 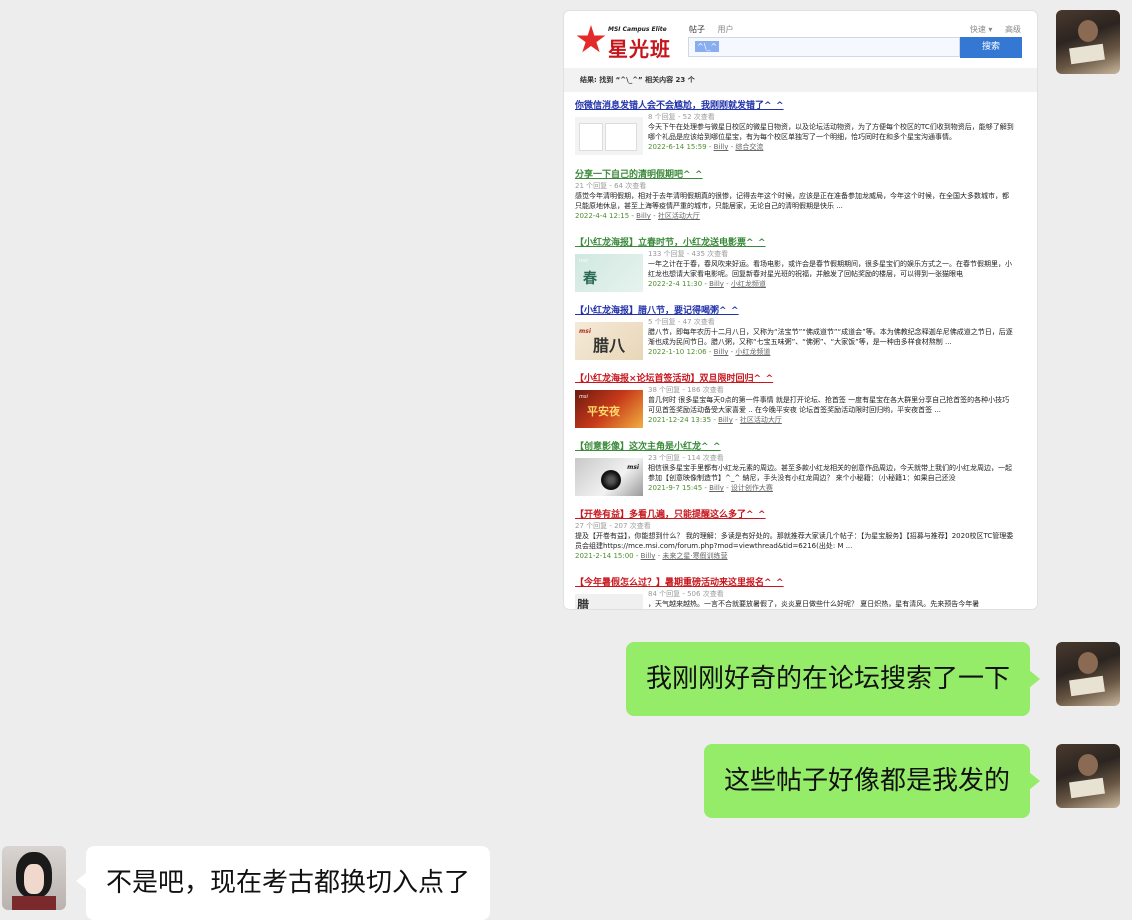 I want to click on message-bubble-outgoing: 这些帖子好像都是我发的, so click(x=872, y=781).